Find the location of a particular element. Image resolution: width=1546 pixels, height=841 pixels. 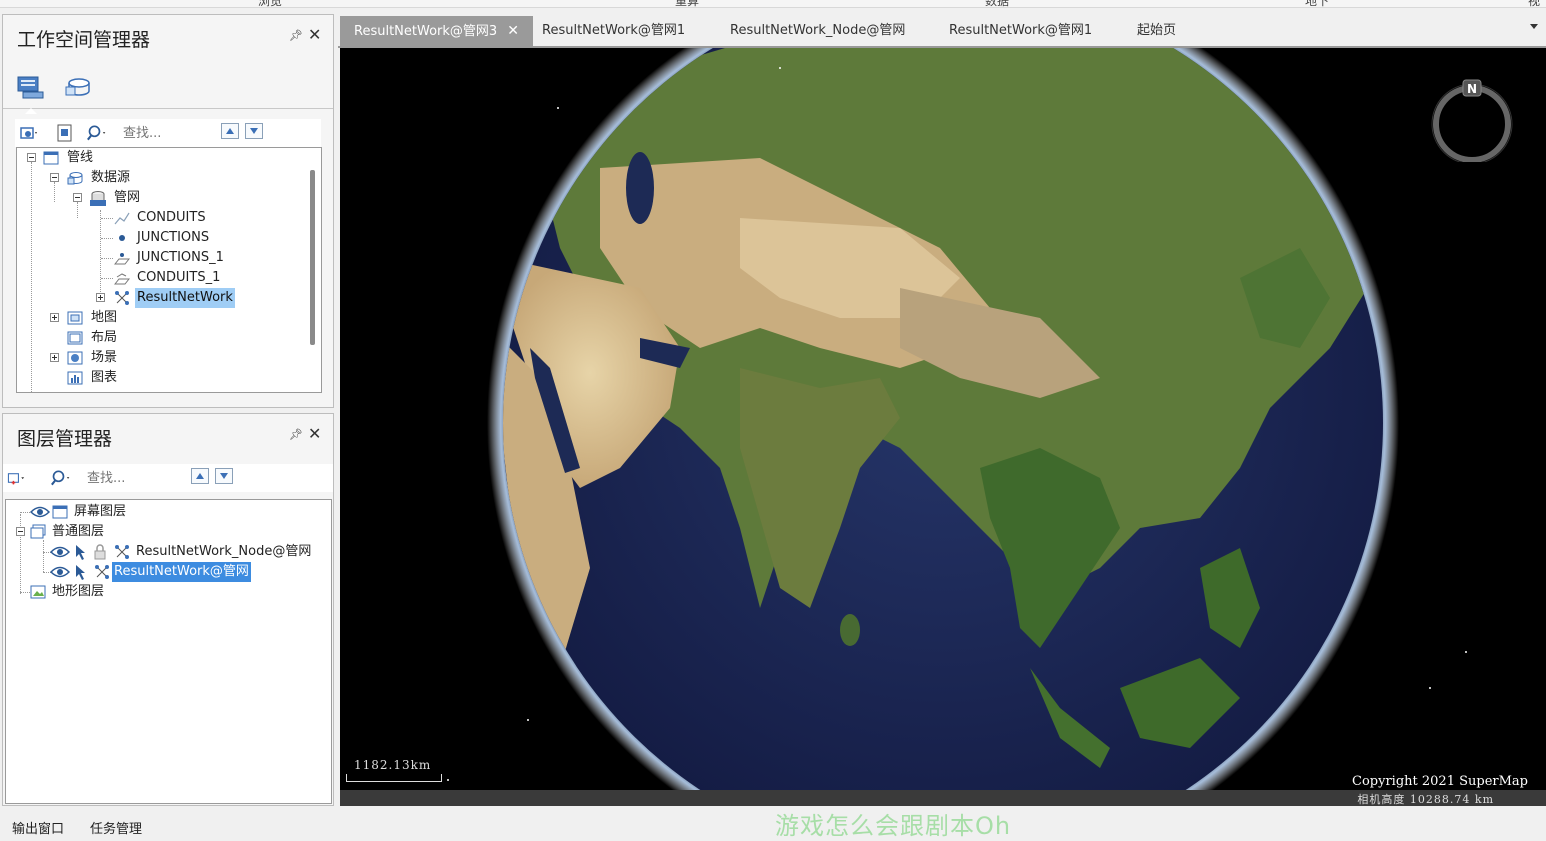

close-tab-icon: ✕ is located at coordinates (513, 31).